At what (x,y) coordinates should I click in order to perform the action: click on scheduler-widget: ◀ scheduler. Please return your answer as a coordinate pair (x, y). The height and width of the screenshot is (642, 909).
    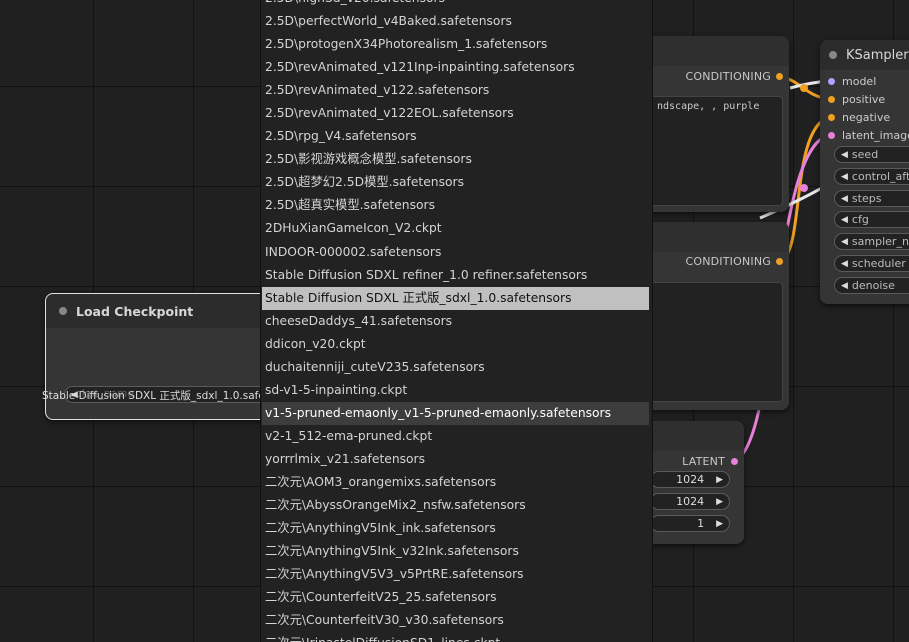
    Looking at the image, I should click on (871, 263).